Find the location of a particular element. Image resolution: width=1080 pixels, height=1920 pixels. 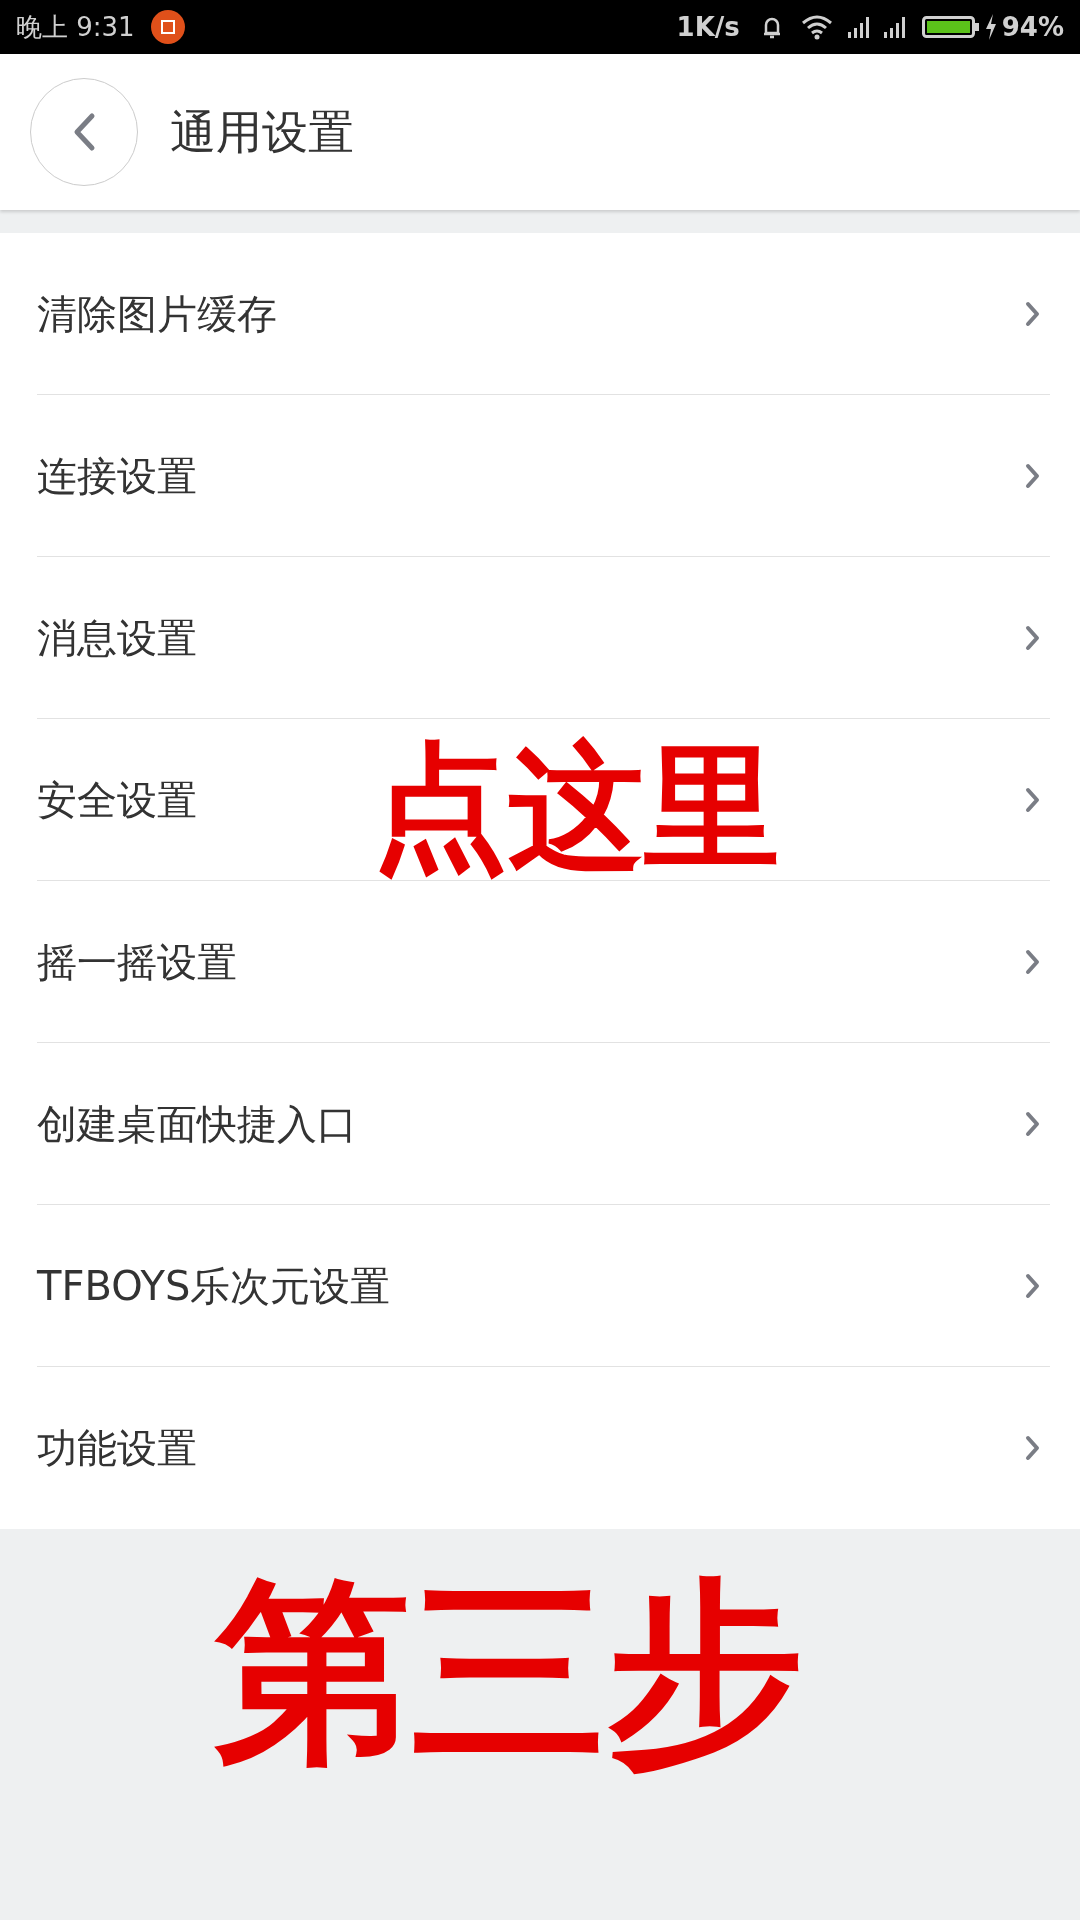

network-speed: 1K/s is located at coordinates (708, 27).